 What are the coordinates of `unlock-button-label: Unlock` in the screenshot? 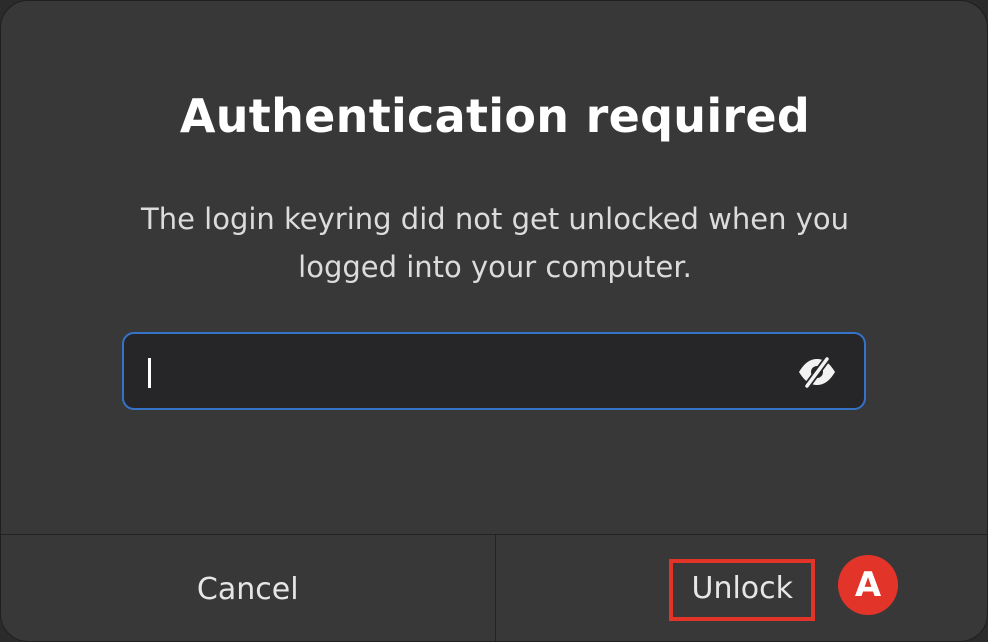 It's located at (742, 589).